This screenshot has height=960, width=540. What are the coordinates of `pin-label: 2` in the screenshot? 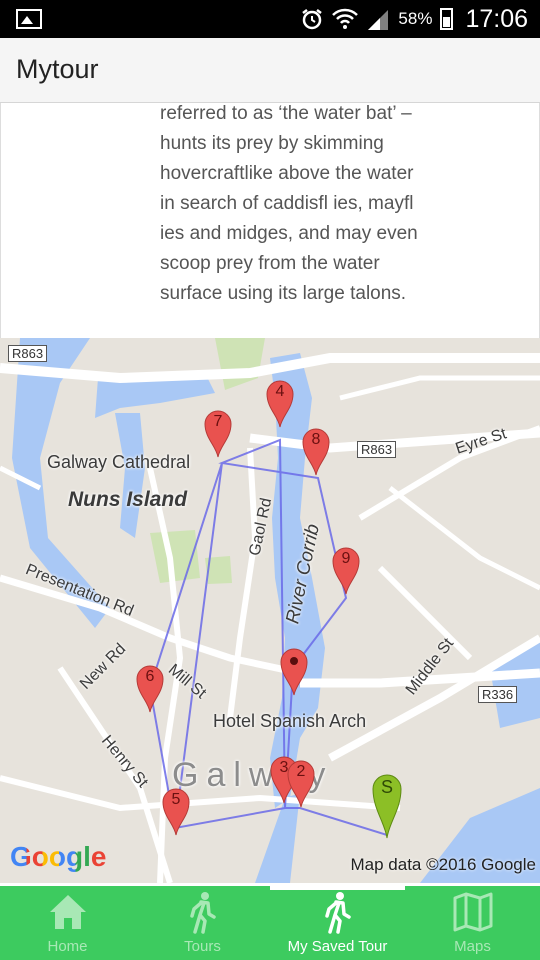 It's located at (301, 771).